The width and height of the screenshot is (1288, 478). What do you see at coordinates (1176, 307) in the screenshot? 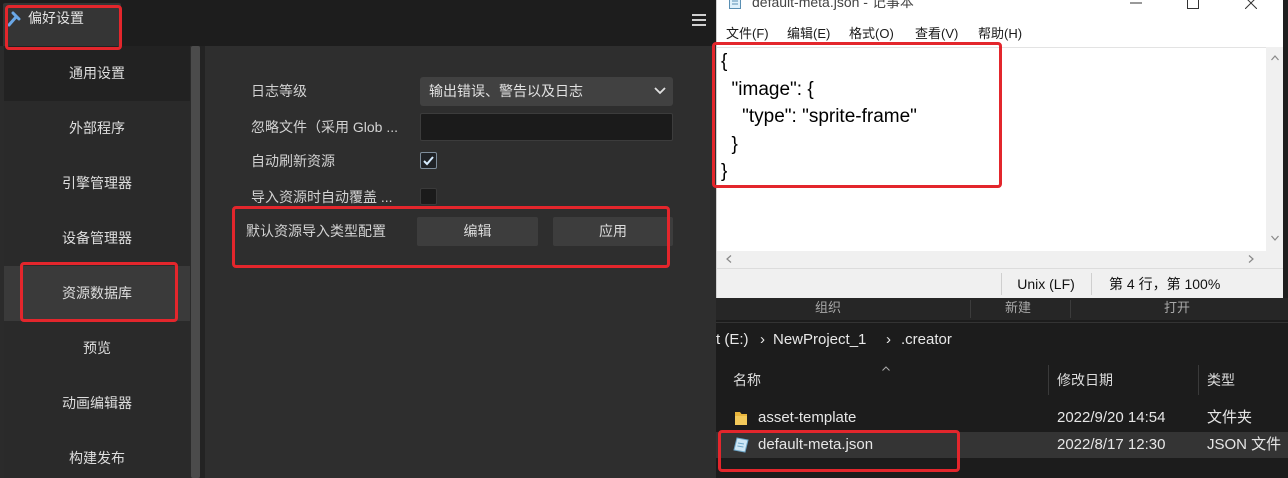
I see `ribbon-group-open: 打开` at bounding box center [1176, 307].